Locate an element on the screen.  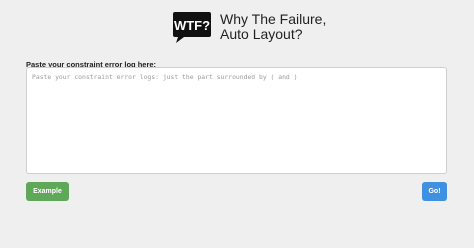
wtf-logo: WTF? is located at coordinates (192, 27).